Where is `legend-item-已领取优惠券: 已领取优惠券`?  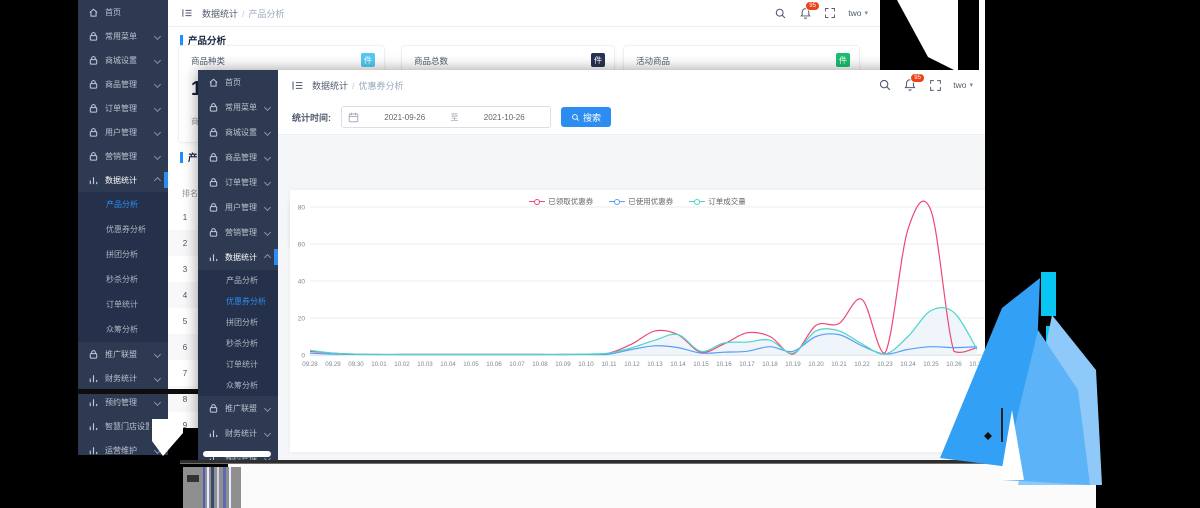
legend-item-已领取优惠券: 已领取优惠券 is located at coordinates (561, 201).